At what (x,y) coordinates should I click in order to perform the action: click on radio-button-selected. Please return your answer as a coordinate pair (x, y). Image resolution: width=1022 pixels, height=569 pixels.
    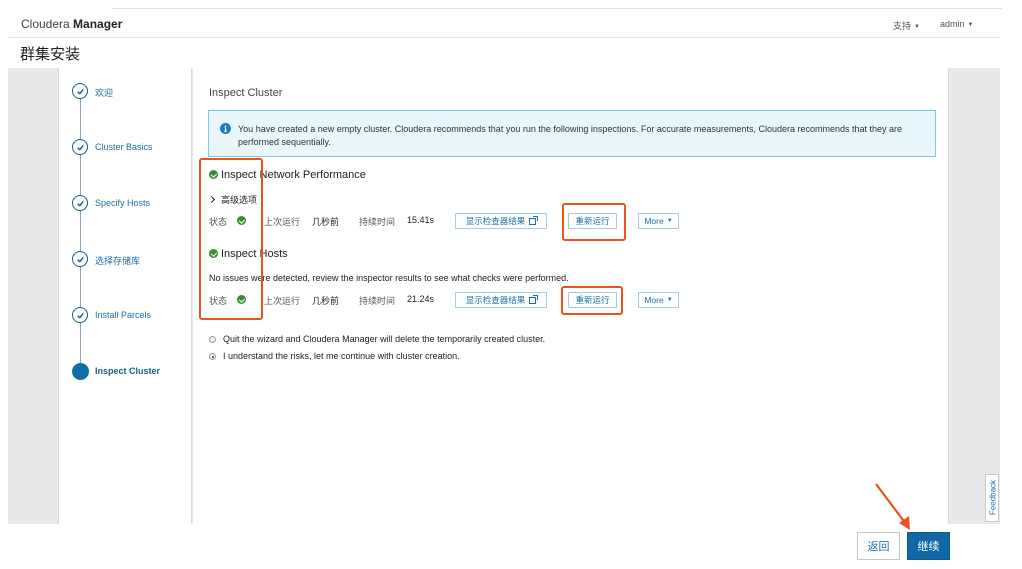
    Looking at the image, I should click on (212, 356).